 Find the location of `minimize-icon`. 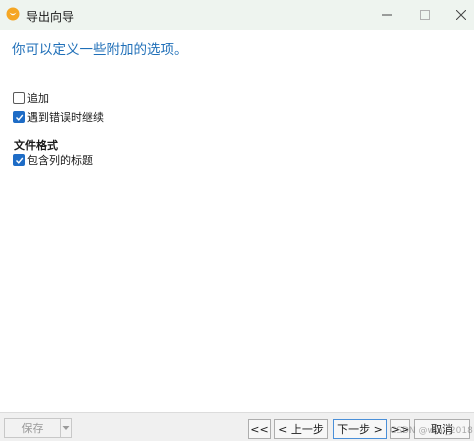

minimize-icon is located at coordinates (387, 15).